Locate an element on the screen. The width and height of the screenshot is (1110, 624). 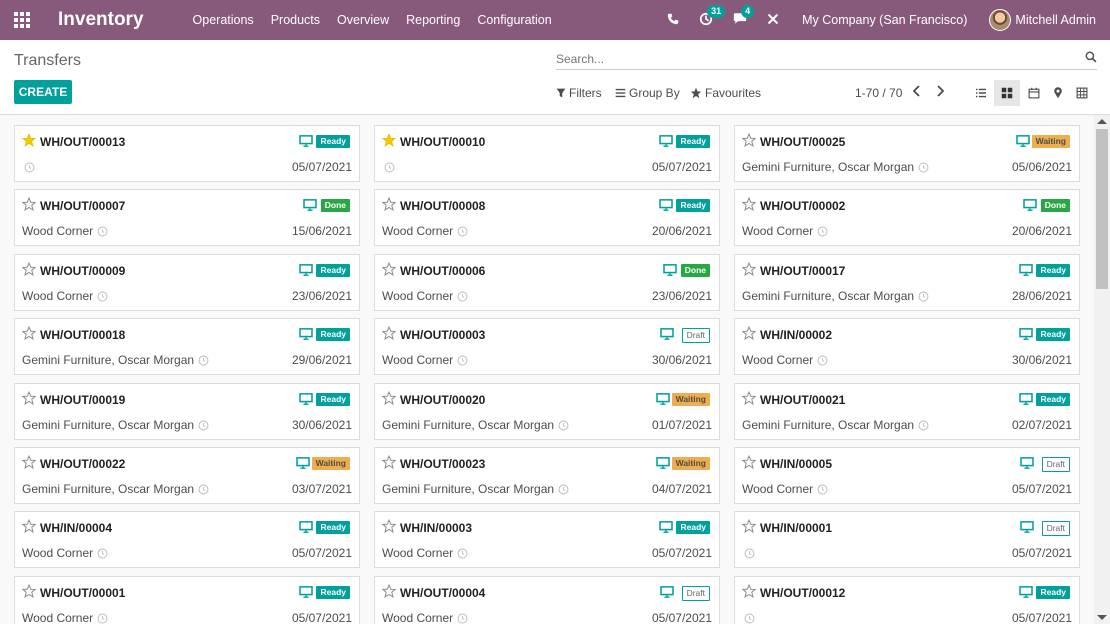
scroll-up-arrow is located at coordinates (1102, 121).